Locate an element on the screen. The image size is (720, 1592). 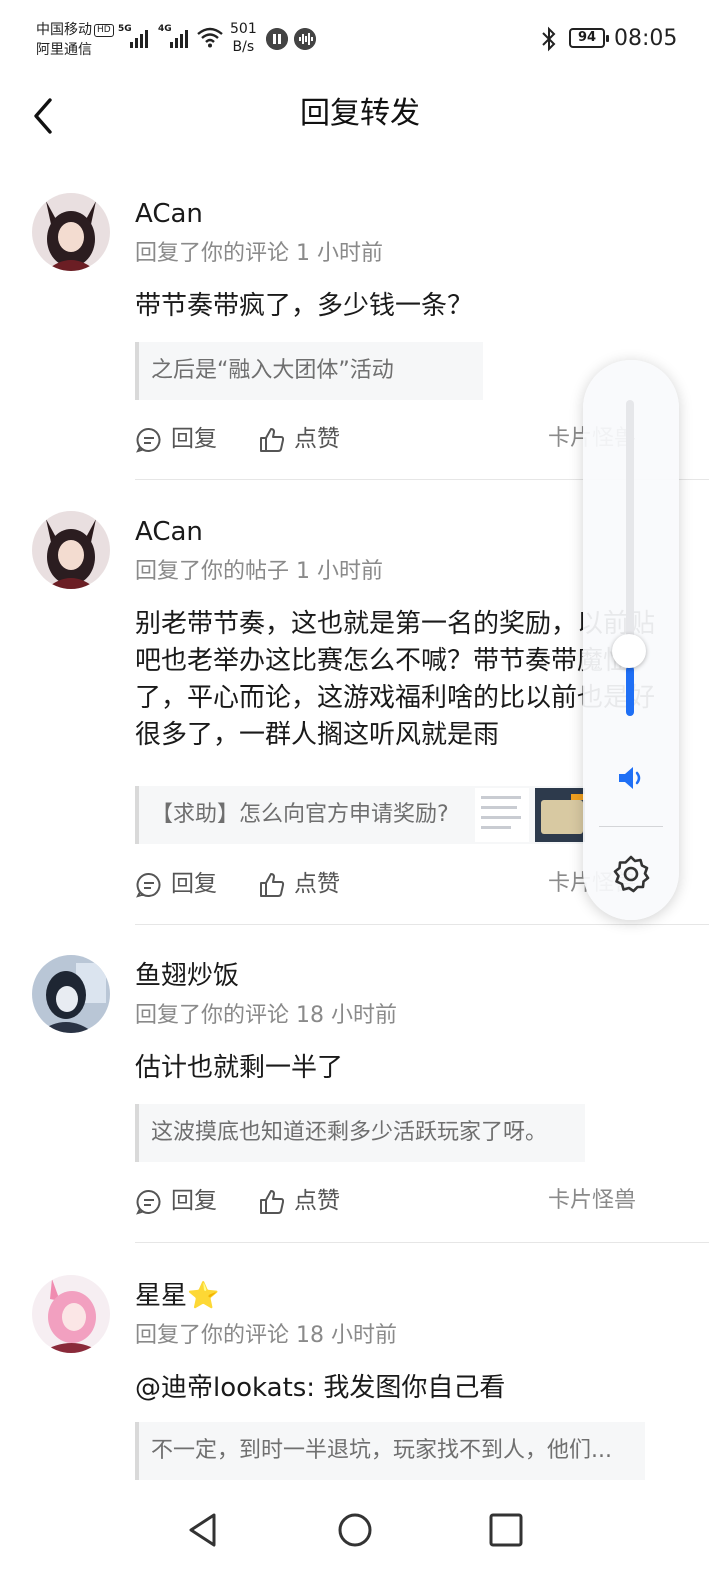
carrier-name-2: 阿里通信 is located at coordinates (64, 50).